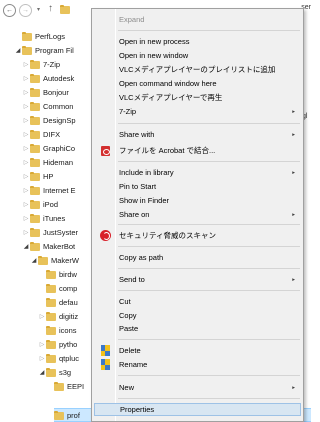 Image resolution: width=320 pixels, height=422 pixels. What do you see at coordinates (197, 200) in the screenshot?
I see `menu-item-show-in-finder: Show in Finder` at bounding box center [197, 200].